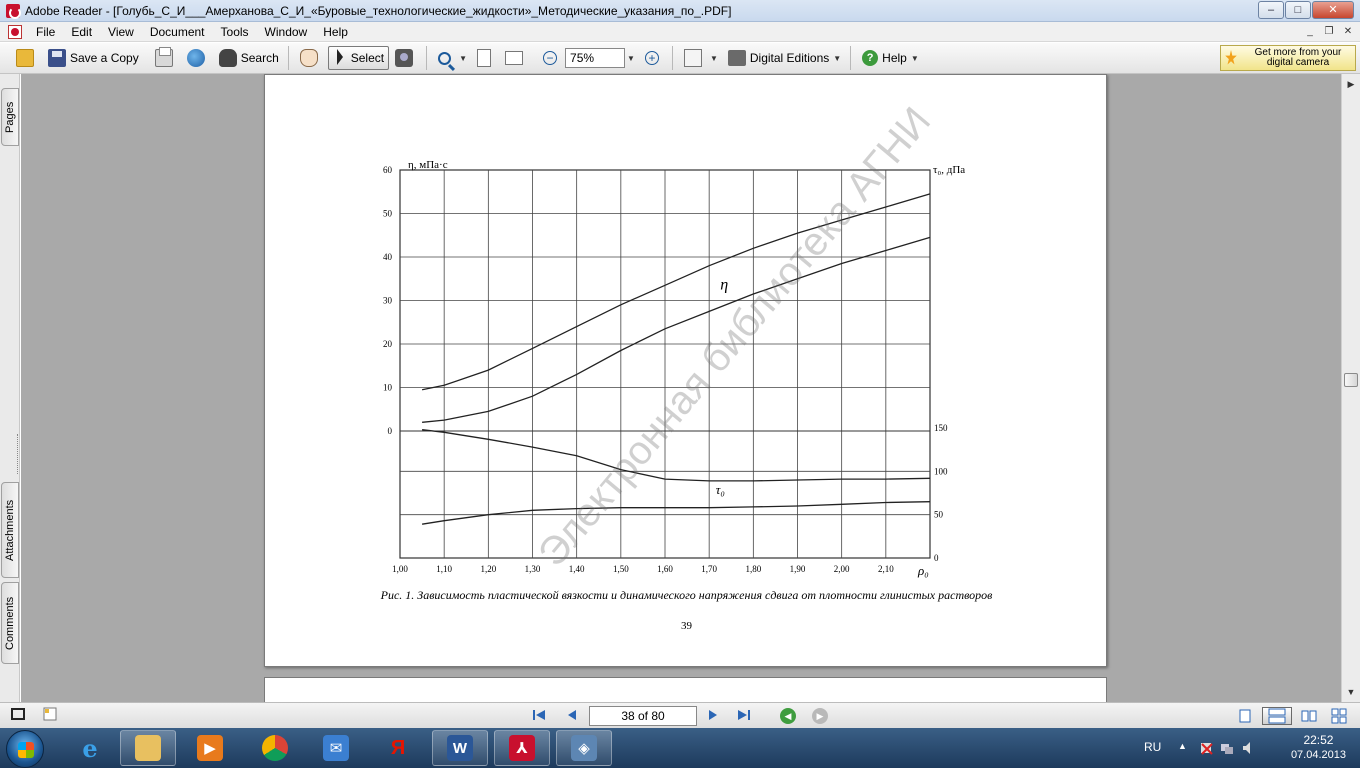 The height and width of the screenshot is (768, 1360). What do you see at coordinates (1309, 716) in the screenshot?
I see `facing-view-icon` at bounding box center [1309, 716].